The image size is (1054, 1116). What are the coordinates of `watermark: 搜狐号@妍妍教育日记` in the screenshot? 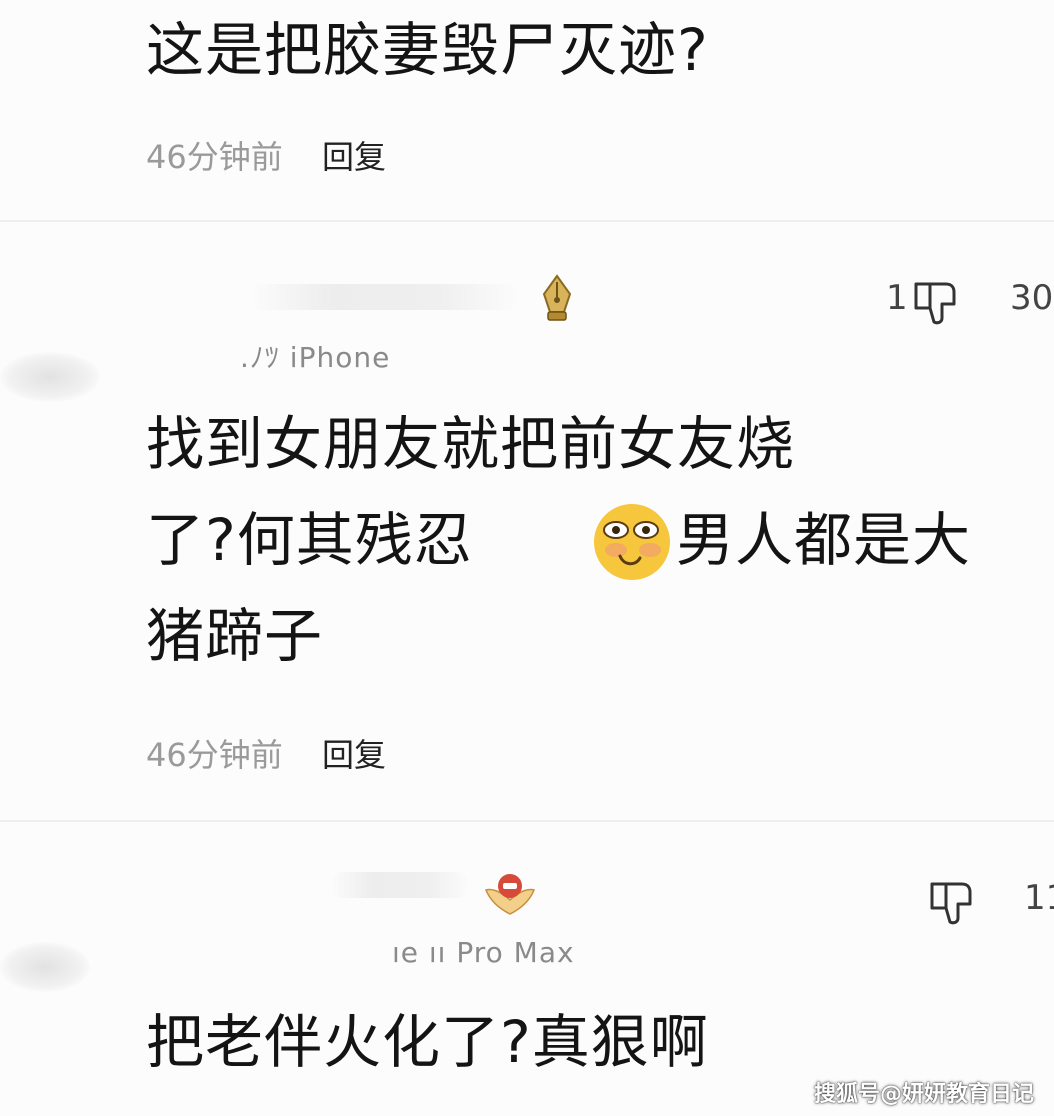 It's located at (923, 1094).